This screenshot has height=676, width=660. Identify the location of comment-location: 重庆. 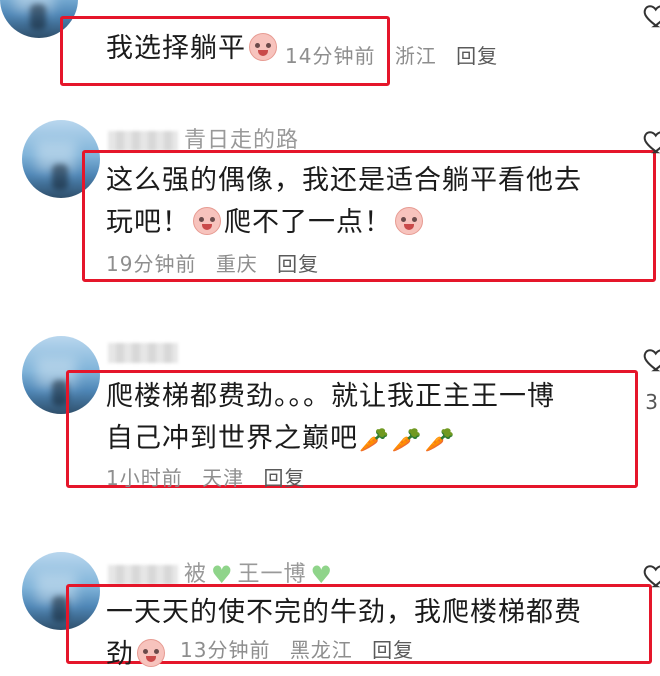
(236, 264).